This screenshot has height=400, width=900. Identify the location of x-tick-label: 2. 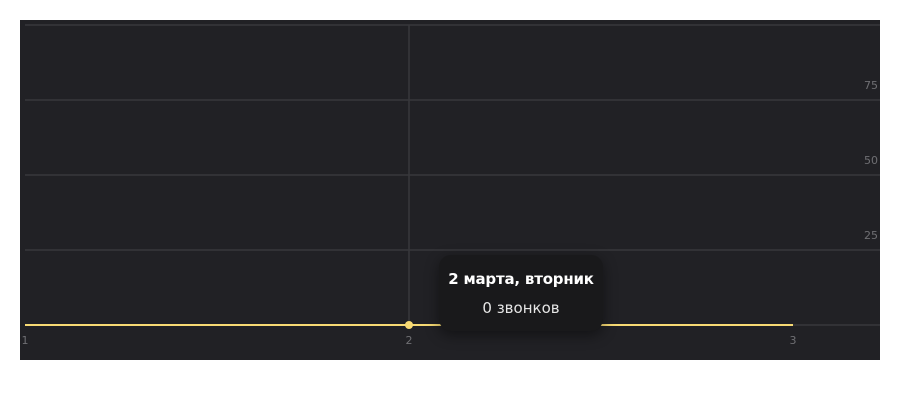
(409, 340).